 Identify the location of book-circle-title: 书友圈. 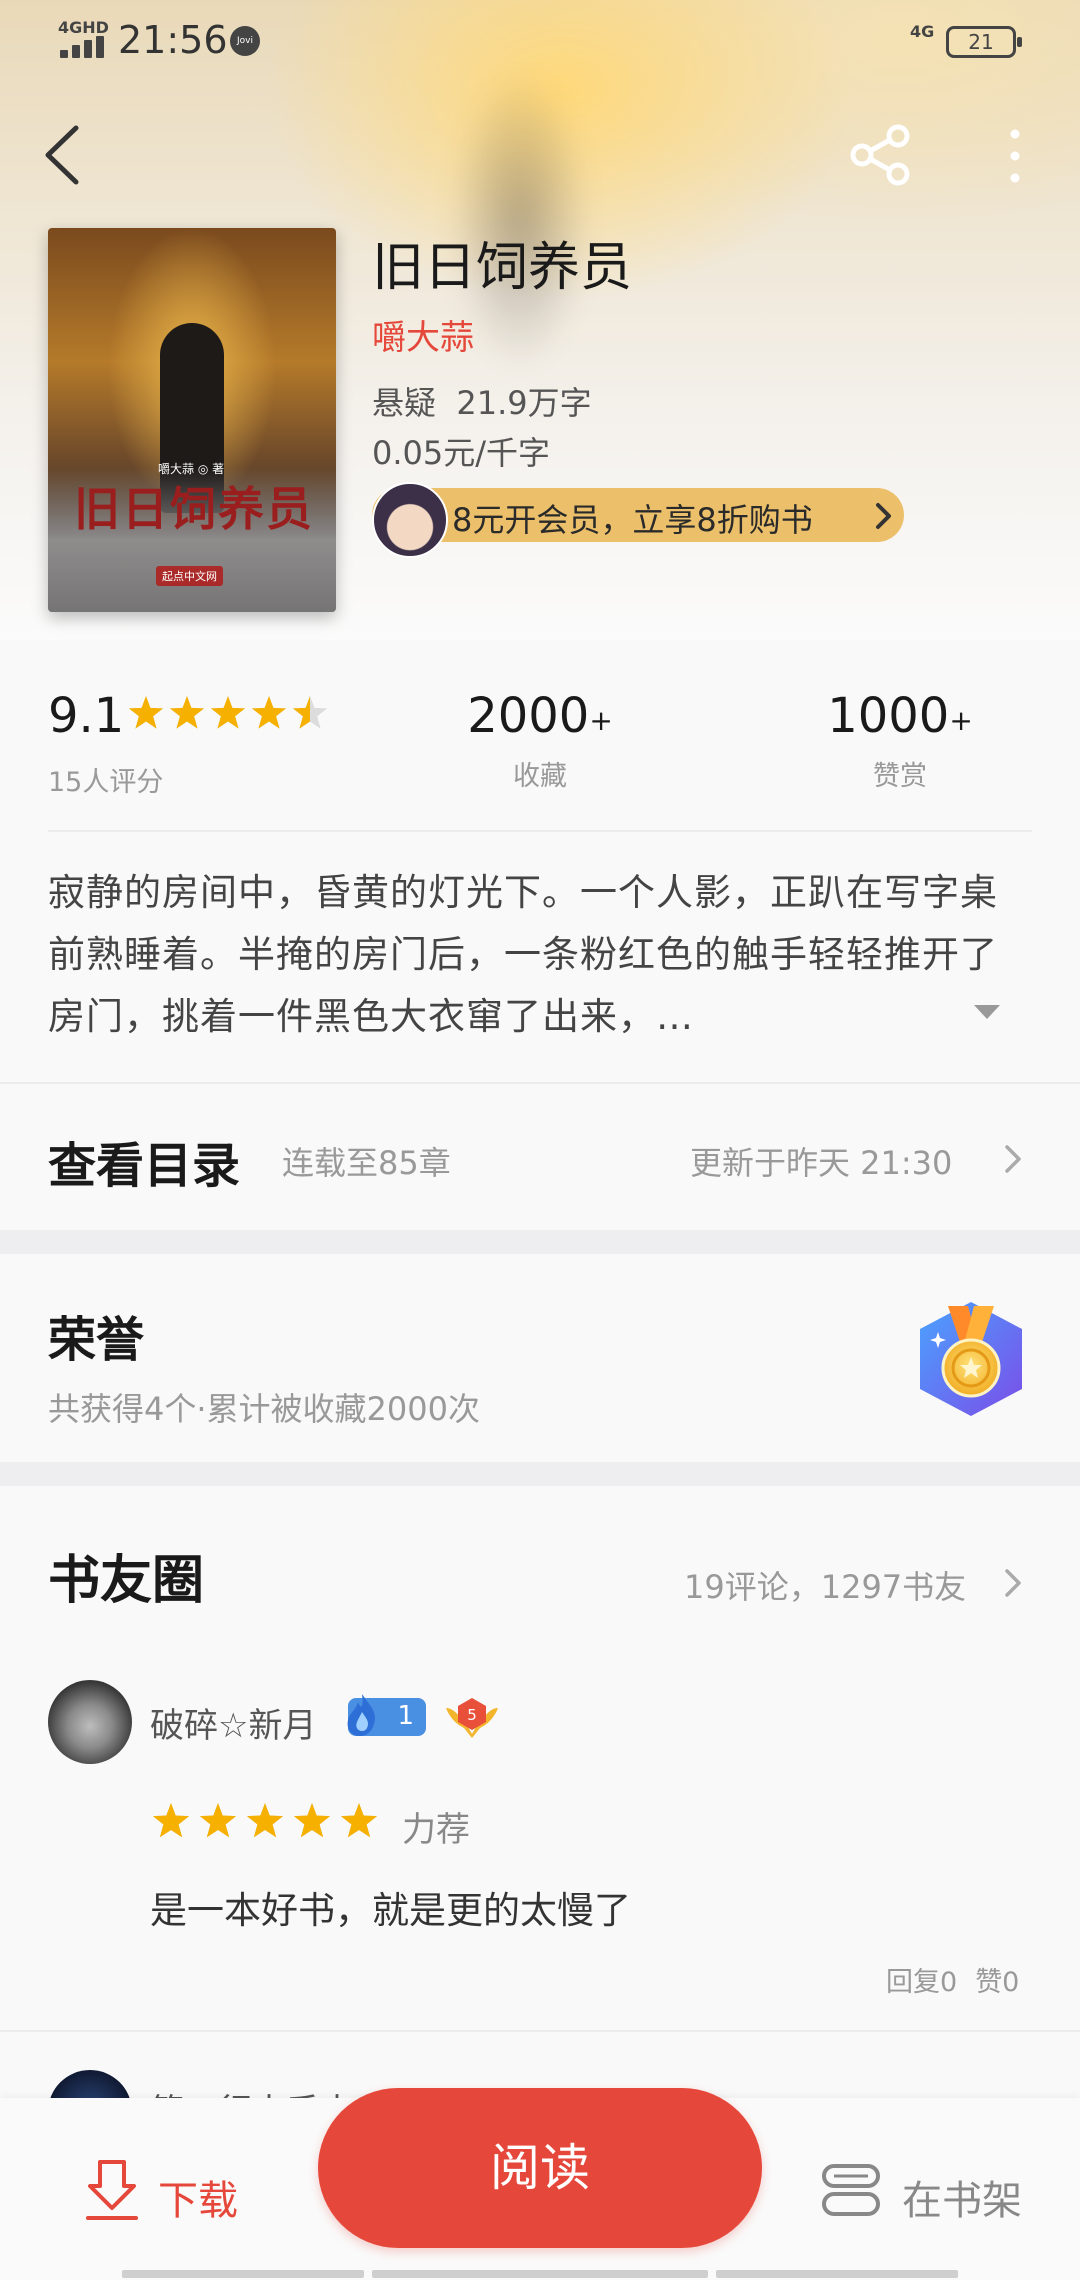
(126, 1575).